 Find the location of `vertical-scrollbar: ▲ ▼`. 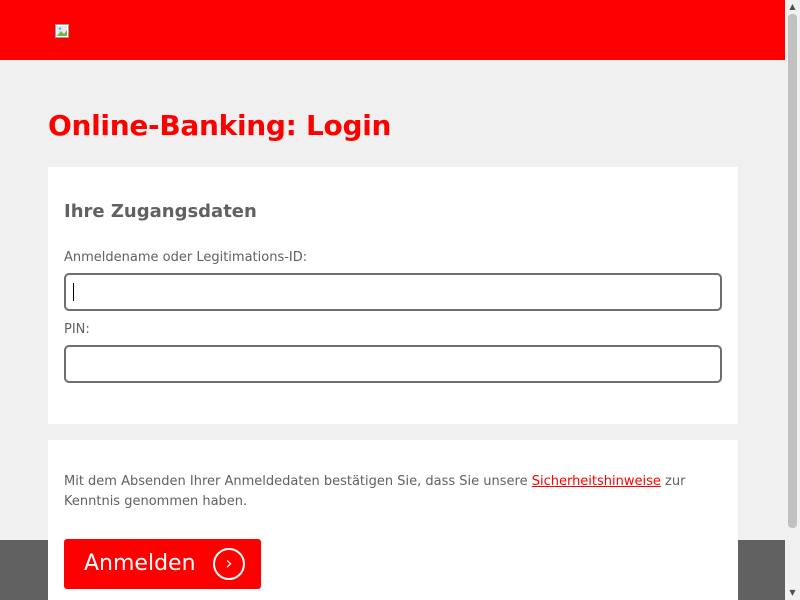

vertical-scrollbar: ▲ ▼ is located at coordinates (792, 300).